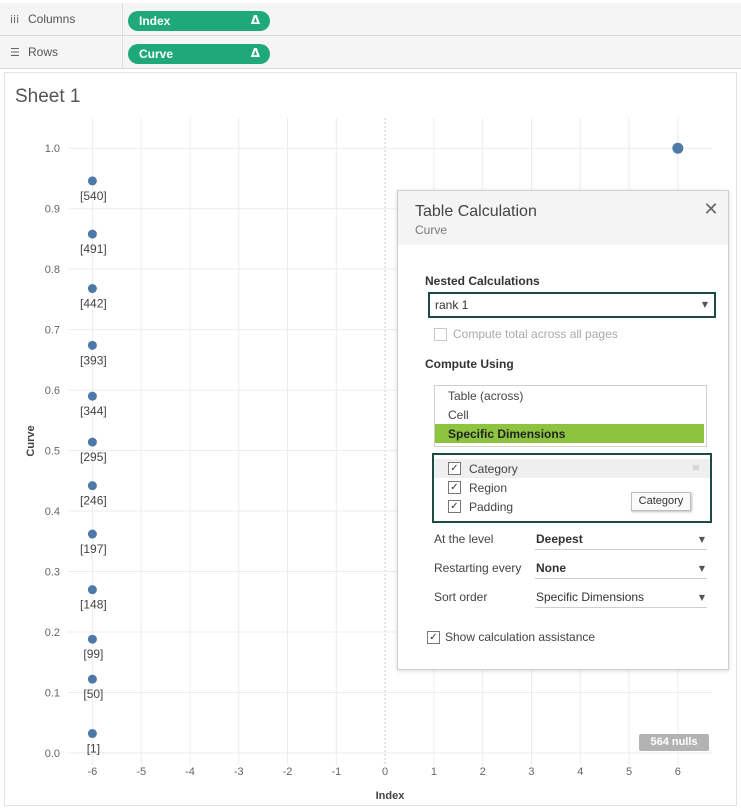 The width and height of the screenshot is (741, 809). I want to click on y-tick-label: 0.5, so click(52, 452).